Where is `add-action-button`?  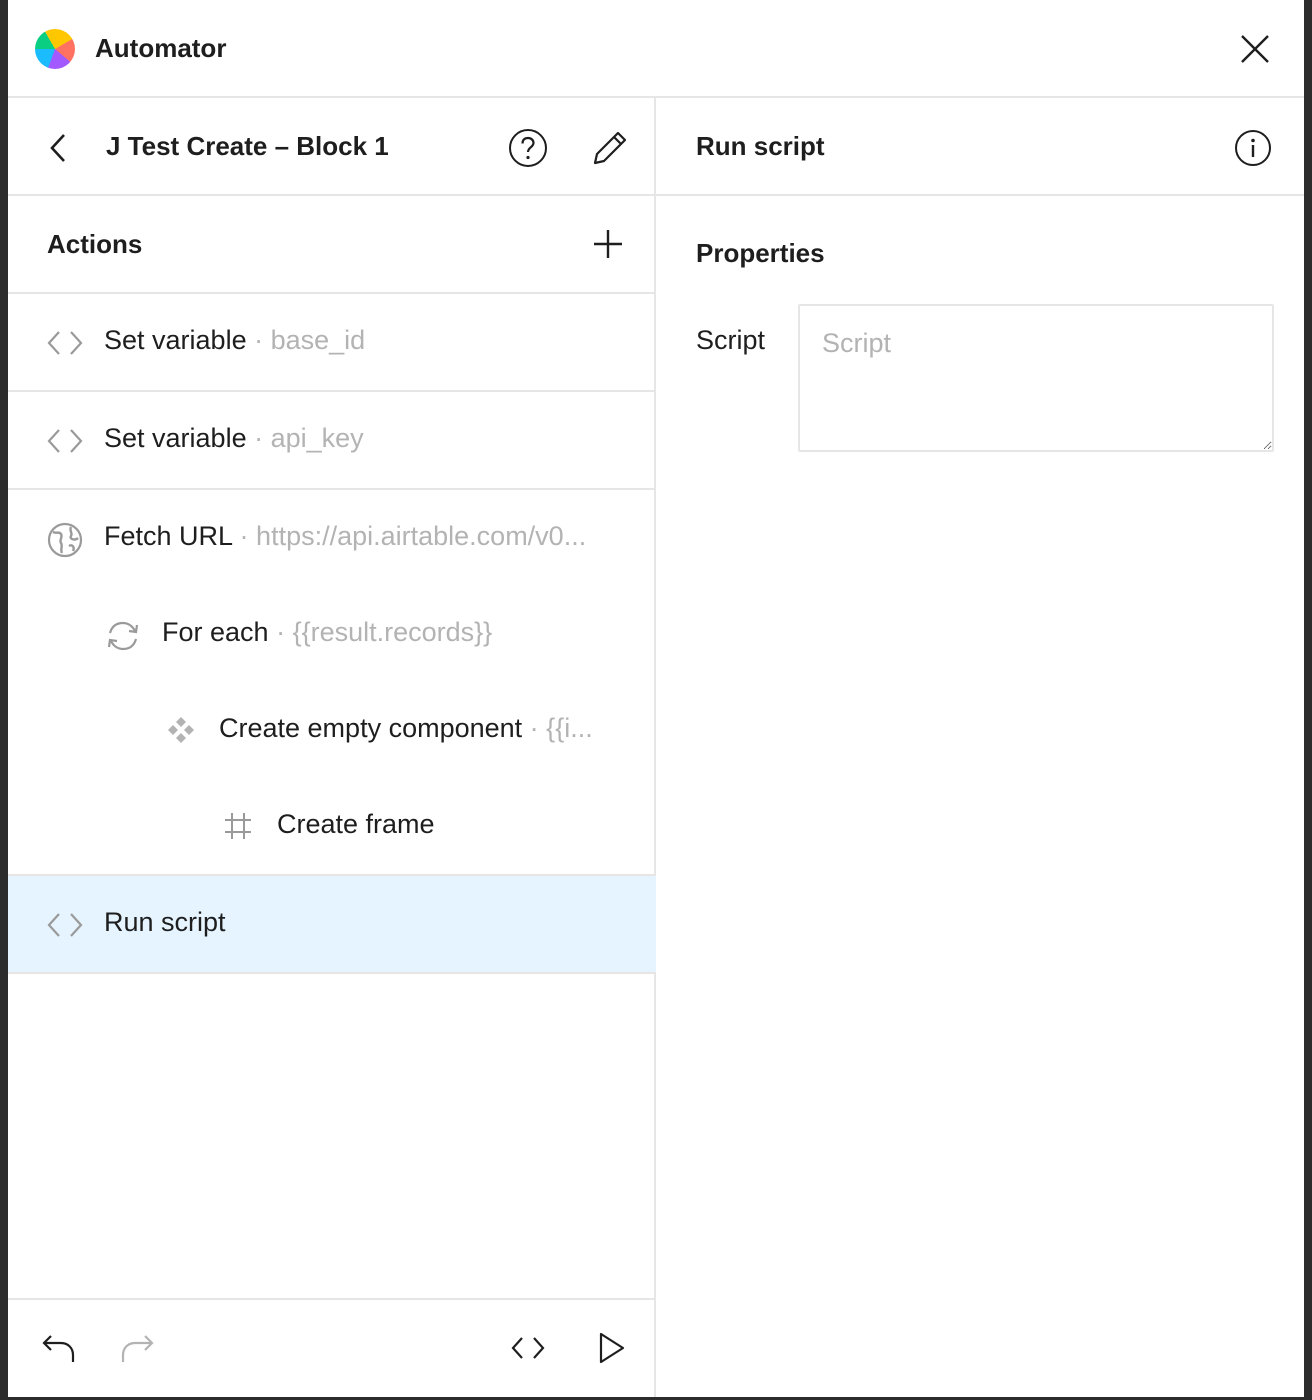 add-action-button is located at coordinates (608, 244).